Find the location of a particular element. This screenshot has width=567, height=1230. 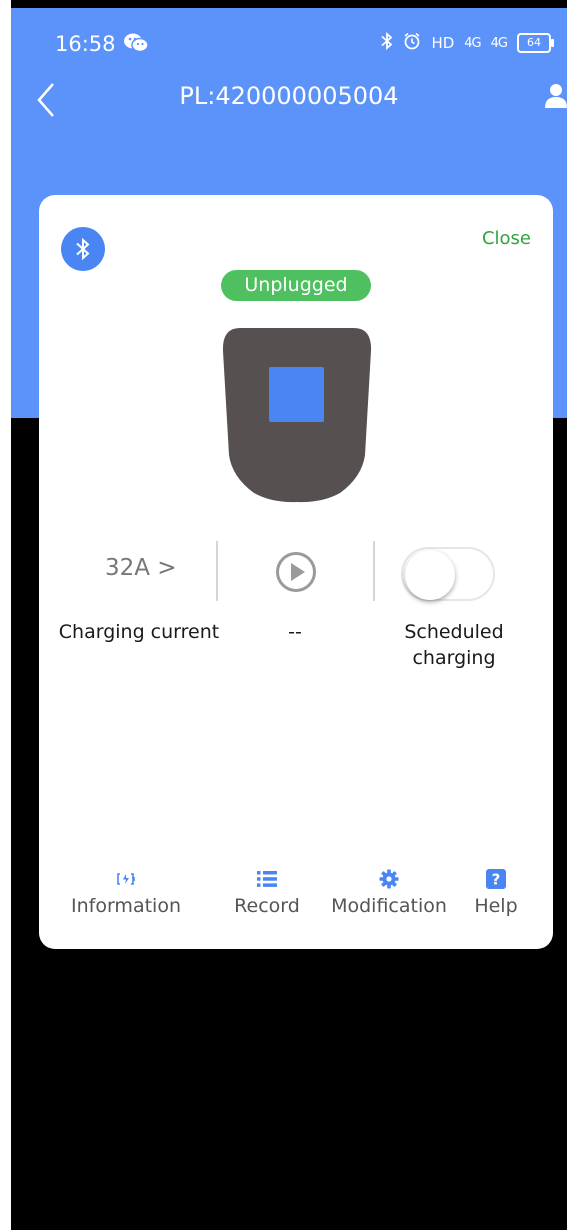

page-title: PL:420000005004 is located at coordinates (289, 96).